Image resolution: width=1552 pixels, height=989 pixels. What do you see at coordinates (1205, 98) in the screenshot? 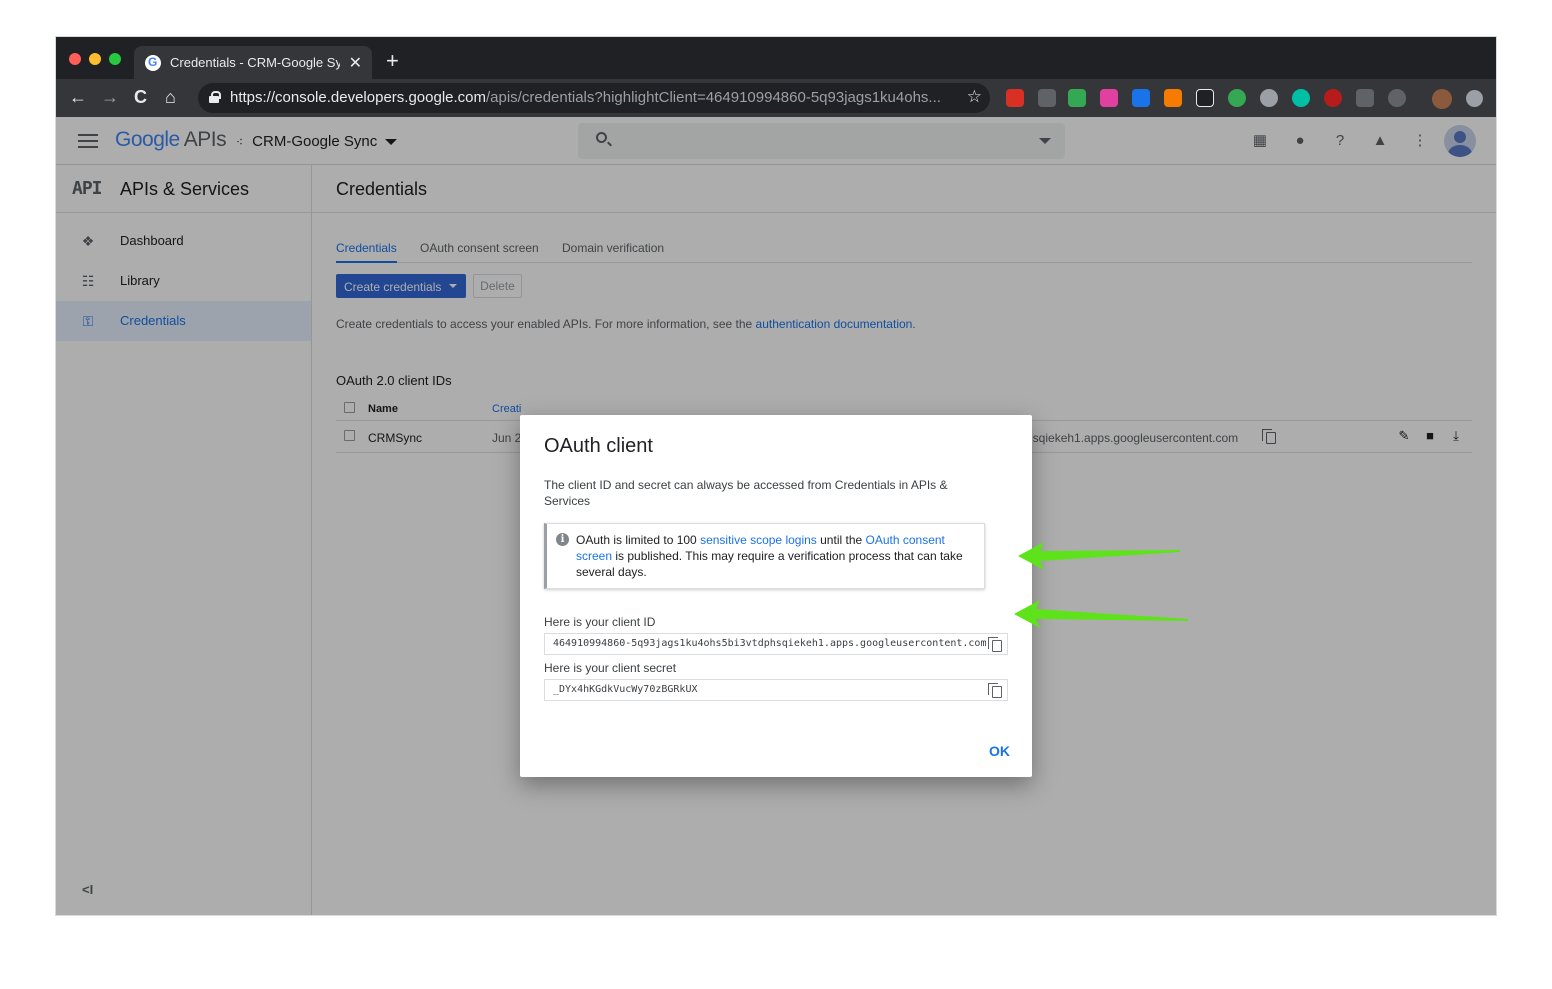
I see `extension-bird-icon` at bounding box center [1205, 98].